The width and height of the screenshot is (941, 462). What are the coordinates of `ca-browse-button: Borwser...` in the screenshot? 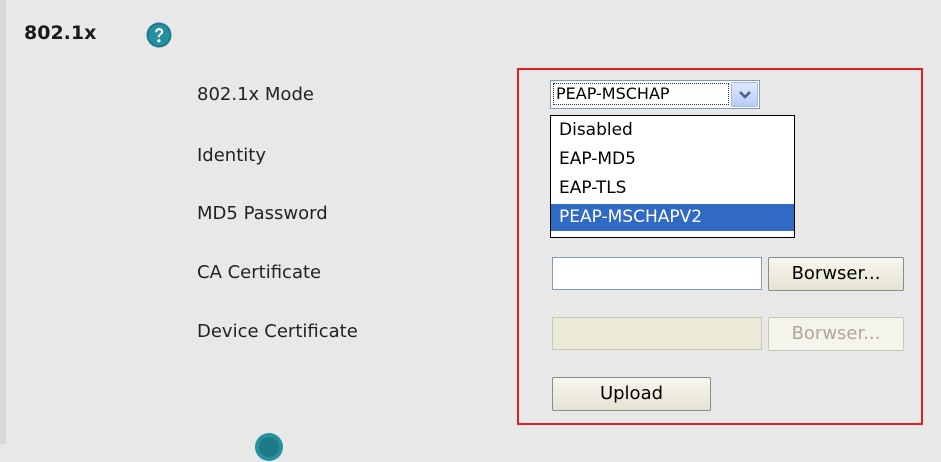 It's located at (836, 274).